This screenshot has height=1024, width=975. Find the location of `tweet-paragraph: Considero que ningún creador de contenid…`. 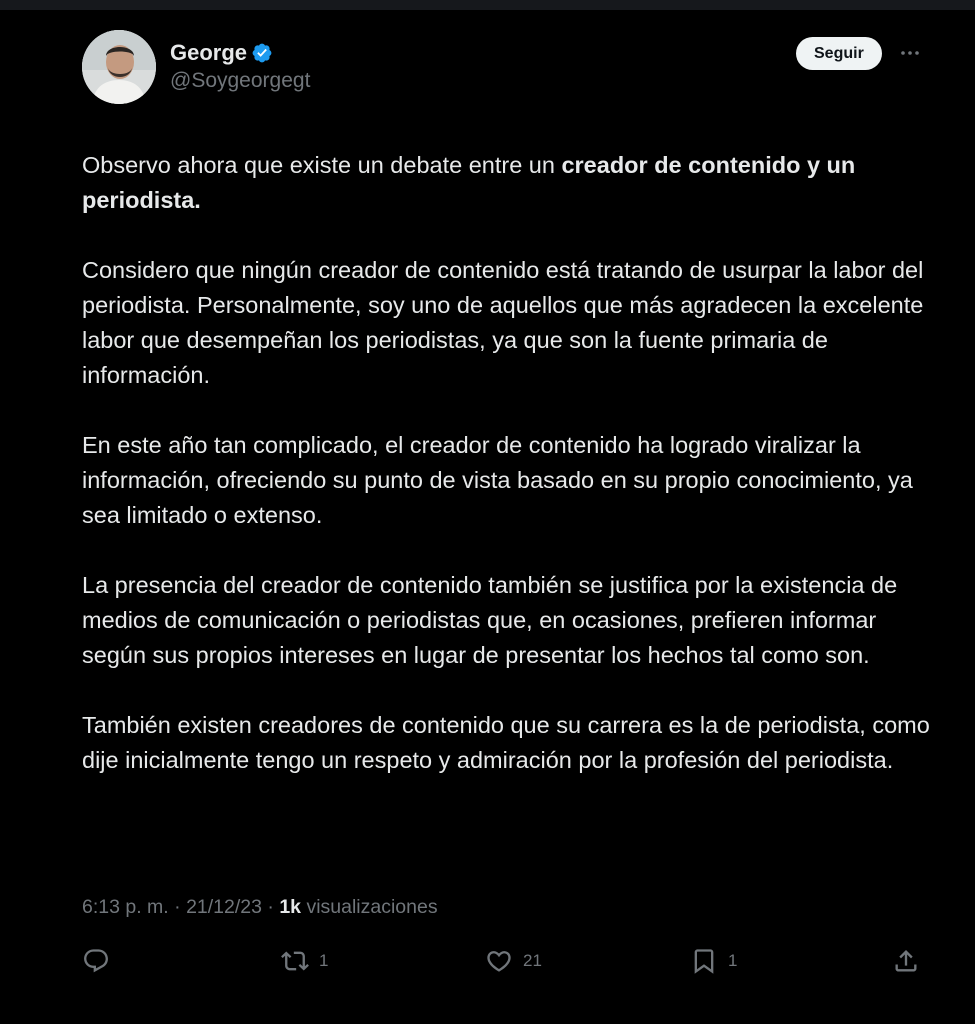

tweet-paragraph: Considero que ningún creador de contenid… is located at coordinates (503, 322).